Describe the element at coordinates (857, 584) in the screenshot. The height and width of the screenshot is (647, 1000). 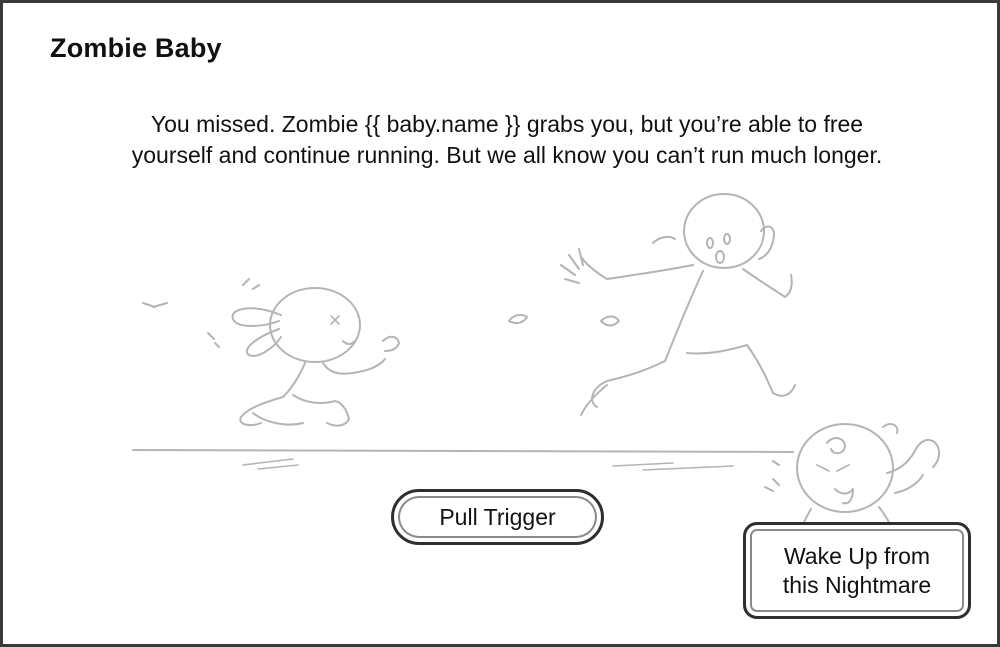
I see `wake-up-label-line-2: this Nightmare` at that location.